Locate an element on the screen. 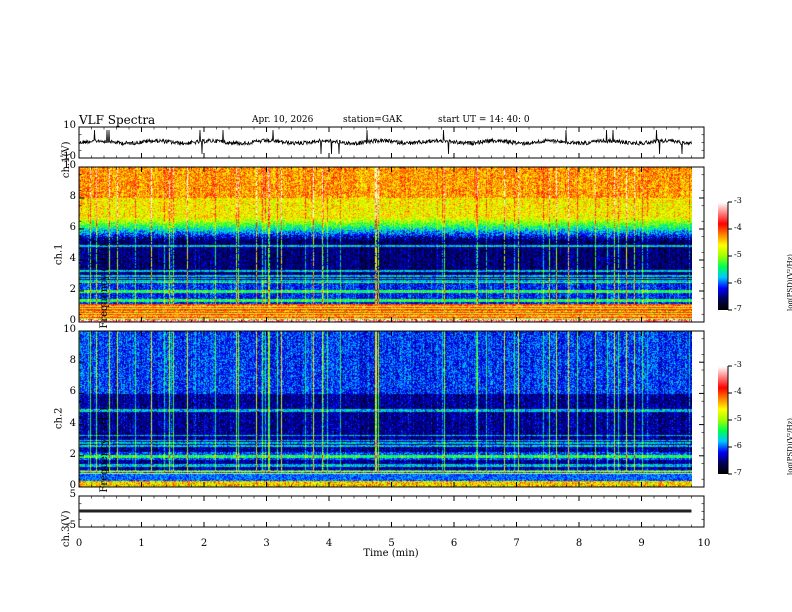  x-tick-label: 4 is located at coordinates (329, 543).